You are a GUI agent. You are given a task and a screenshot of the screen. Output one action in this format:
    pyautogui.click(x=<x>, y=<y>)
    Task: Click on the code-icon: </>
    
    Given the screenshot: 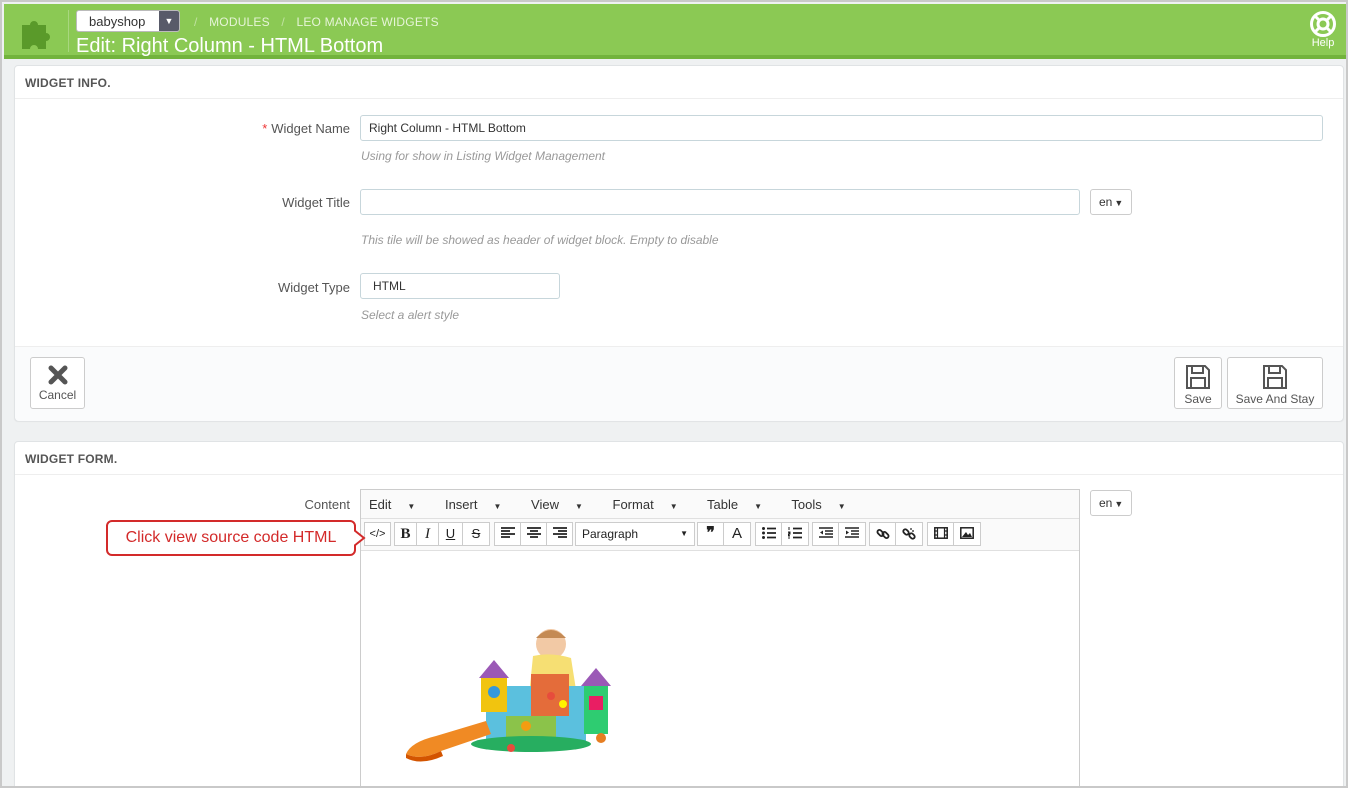 What is the action you would take?
    pyautogui.click(x=377, y=534)
    